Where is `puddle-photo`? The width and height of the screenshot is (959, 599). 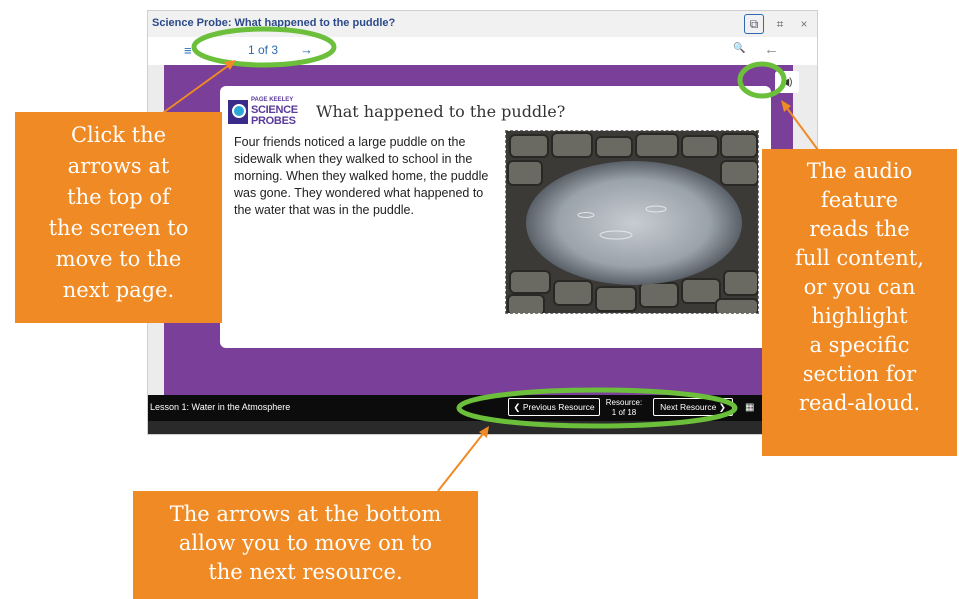
puddle-photo is located at coordinates (632, 222).